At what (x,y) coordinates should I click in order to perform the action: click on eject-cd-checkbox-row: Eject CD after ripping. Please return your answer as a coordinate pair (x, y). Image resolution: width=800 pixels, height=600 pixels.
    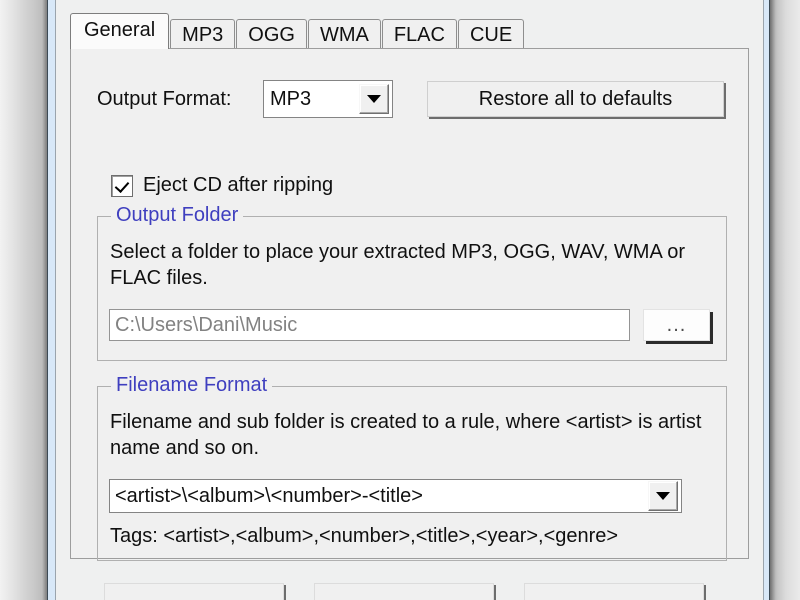
    Looking at the image, I should click on (222, 185).